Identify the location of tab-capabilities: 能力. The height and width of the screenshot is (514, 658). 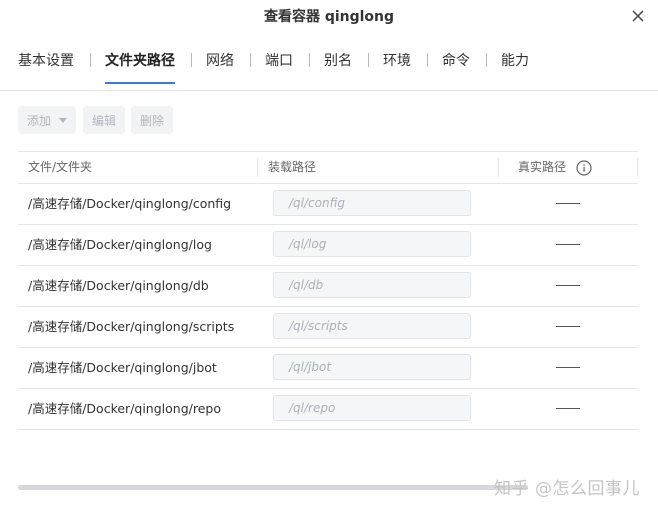
(515, 63).